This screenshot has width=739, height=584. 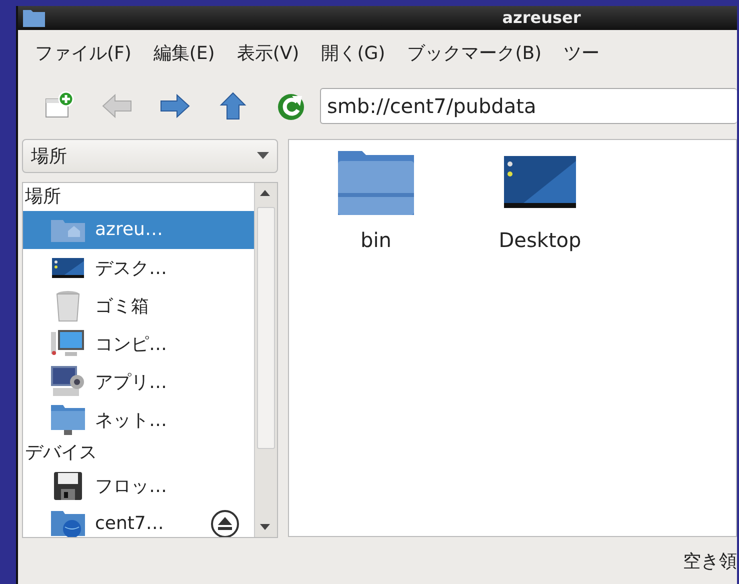 What do you see at coordinates (138, 305) in the screenshot?
I see `sidebar-item: ゴミ箱` at bounding box center [138, 305].